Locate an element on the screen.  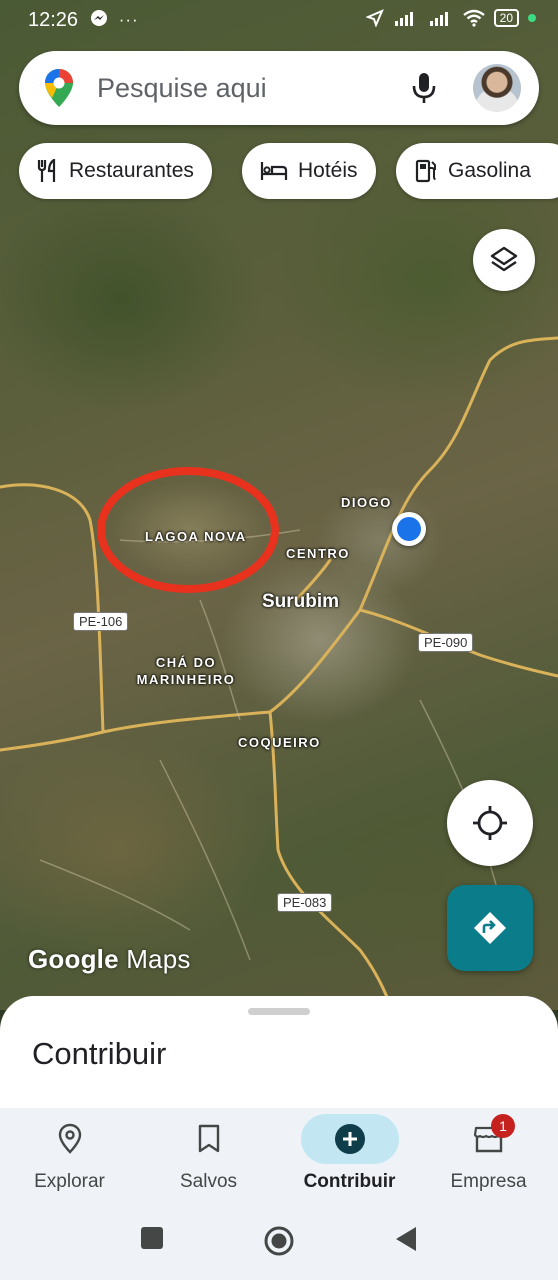
system-navigation-bar is located at coordinates (279, 1243).